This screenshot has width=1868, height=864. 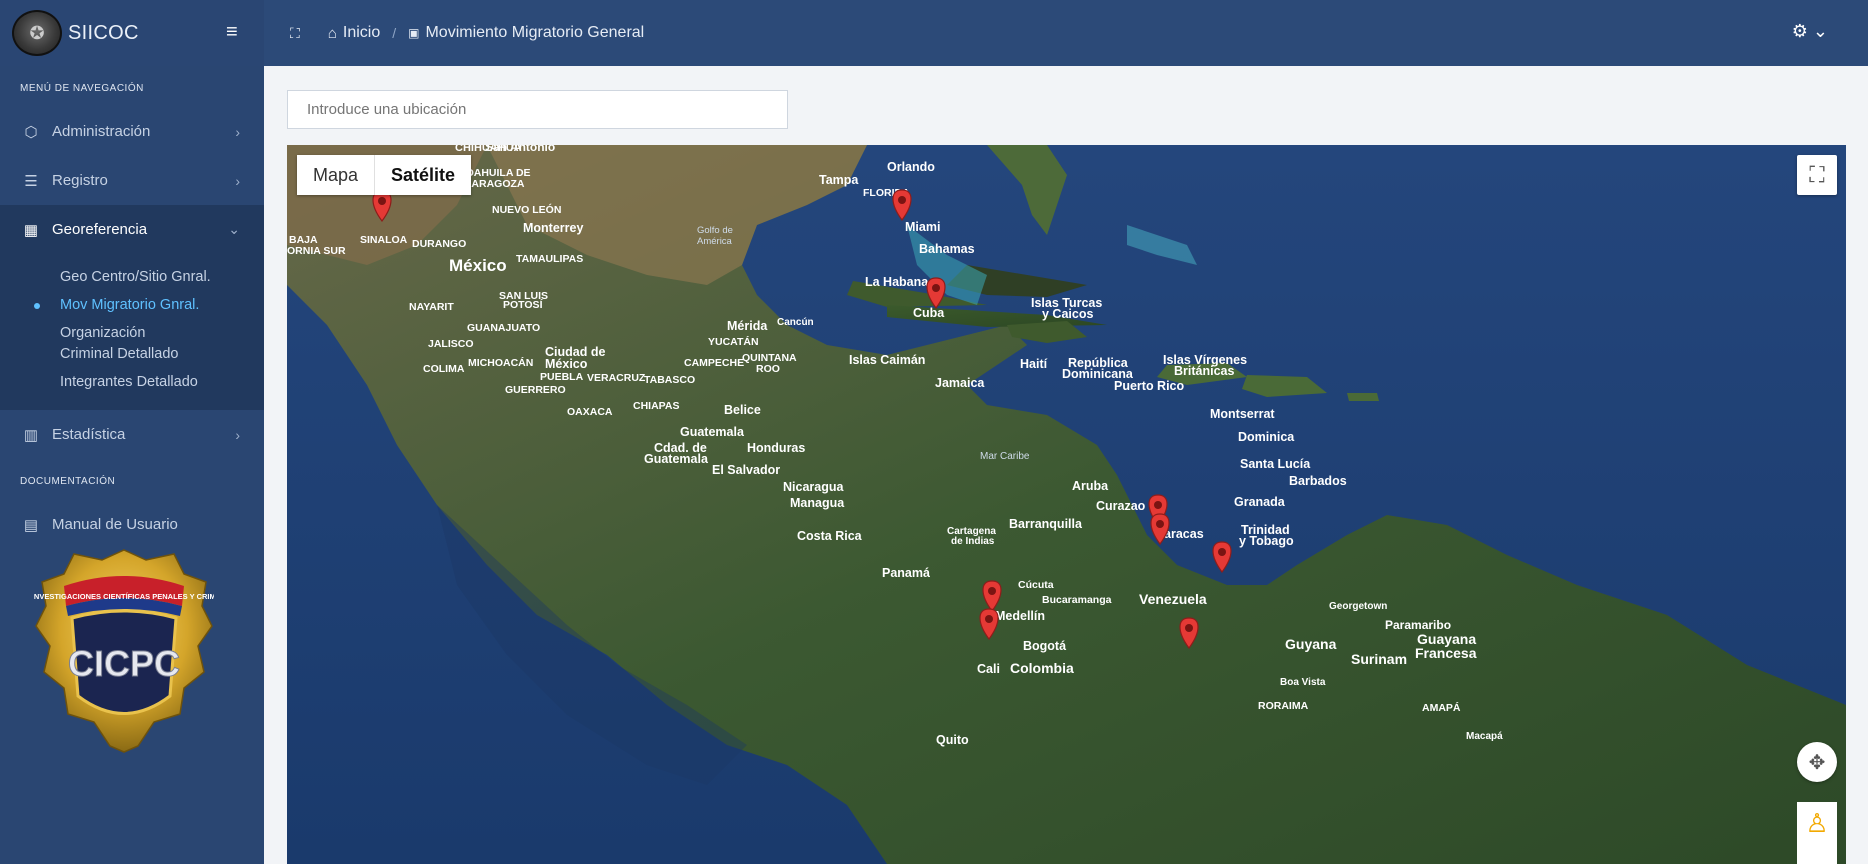 I want to click on map-label: Cuba, so click(x=929, y=313).